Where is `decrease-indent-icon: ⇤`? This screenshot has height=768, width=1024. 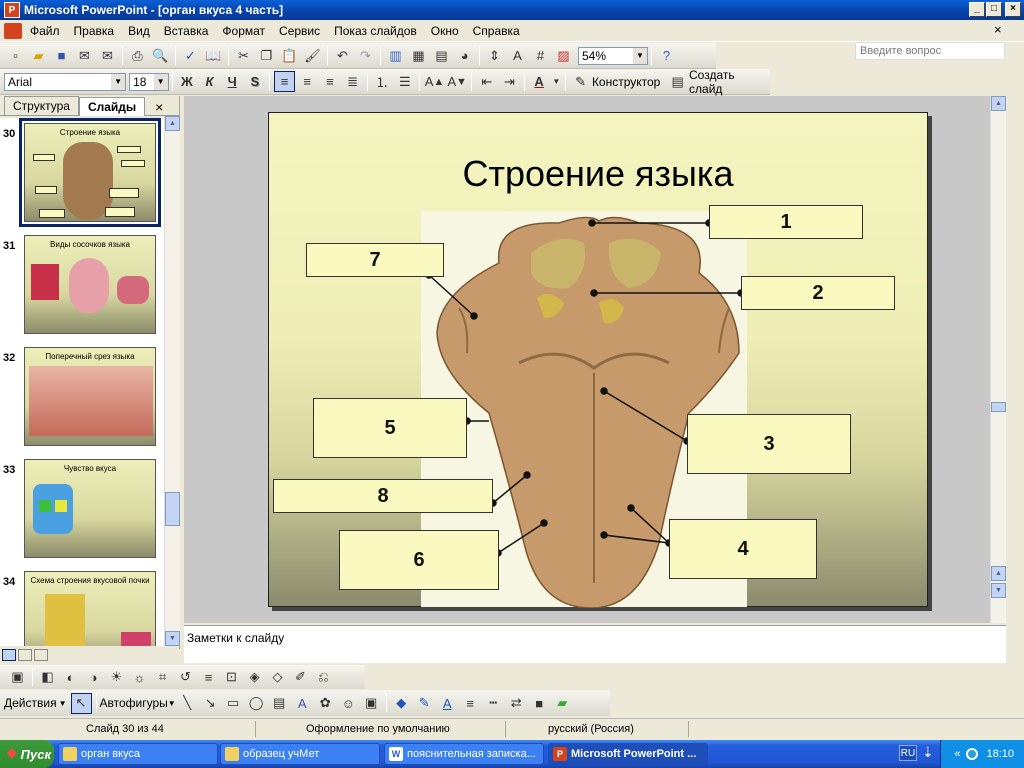 decrease-indent-icon: ⇤ is located at coordinates (486, 81).